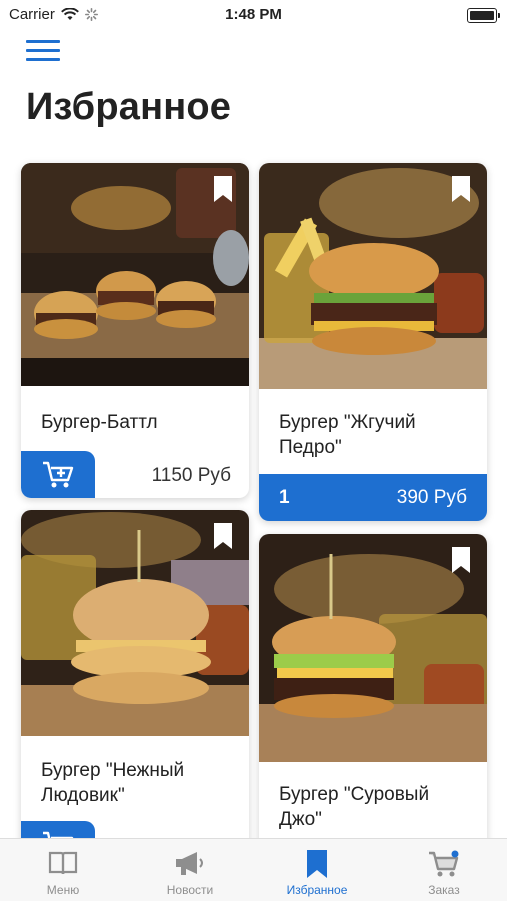 Image resolution: width=507 pixels, height=901 pixels. Describe the element at coordinates (431, 497) in the screenshot. I see `product-price: 390 Руб` at that location.